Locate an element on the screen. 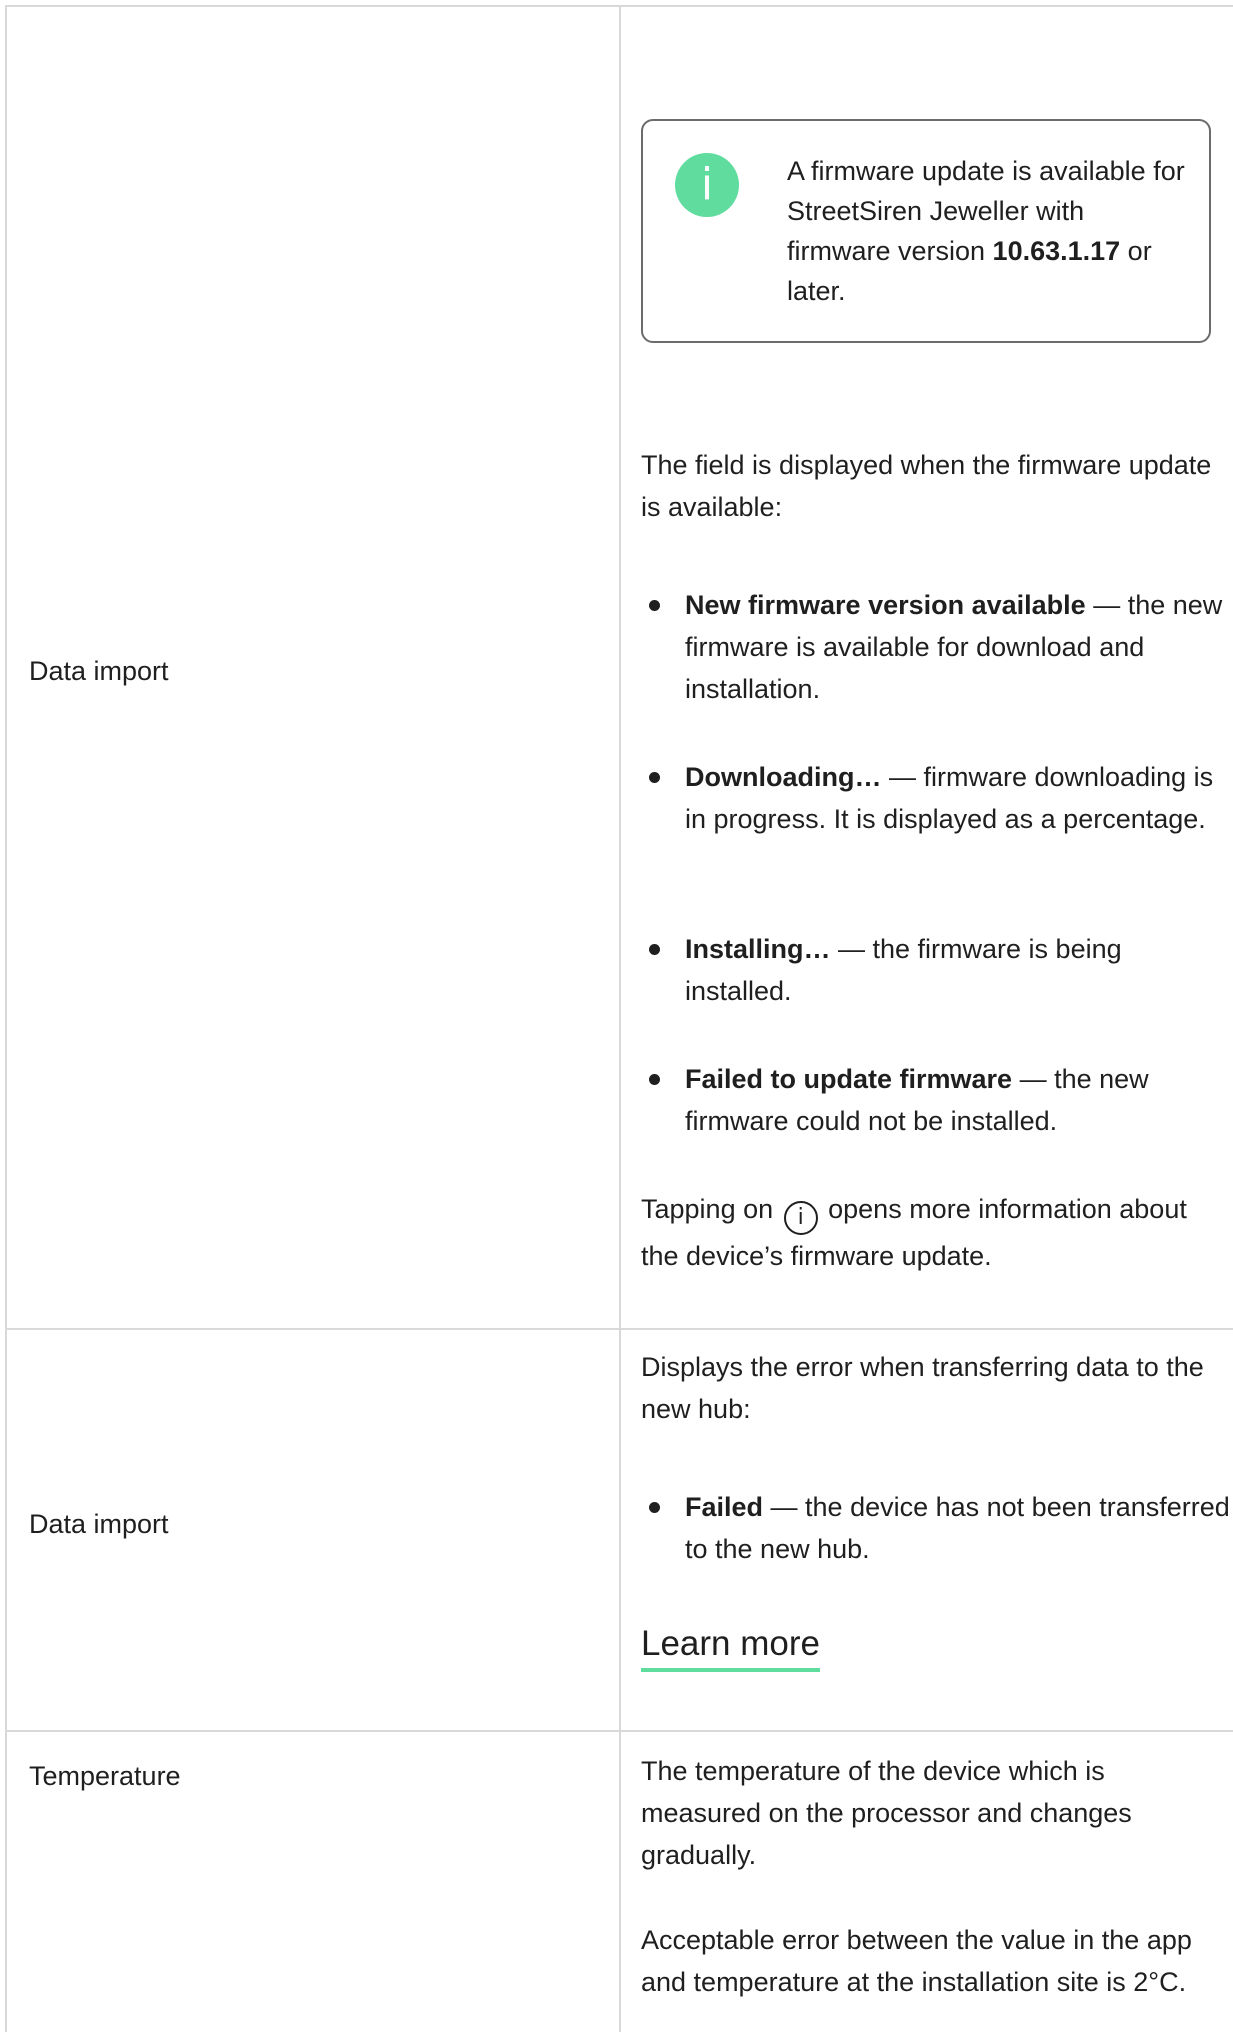 This screenshot has height=2032, width=1233. row-label-cell: Data import is located at coordinates (313, 1531).